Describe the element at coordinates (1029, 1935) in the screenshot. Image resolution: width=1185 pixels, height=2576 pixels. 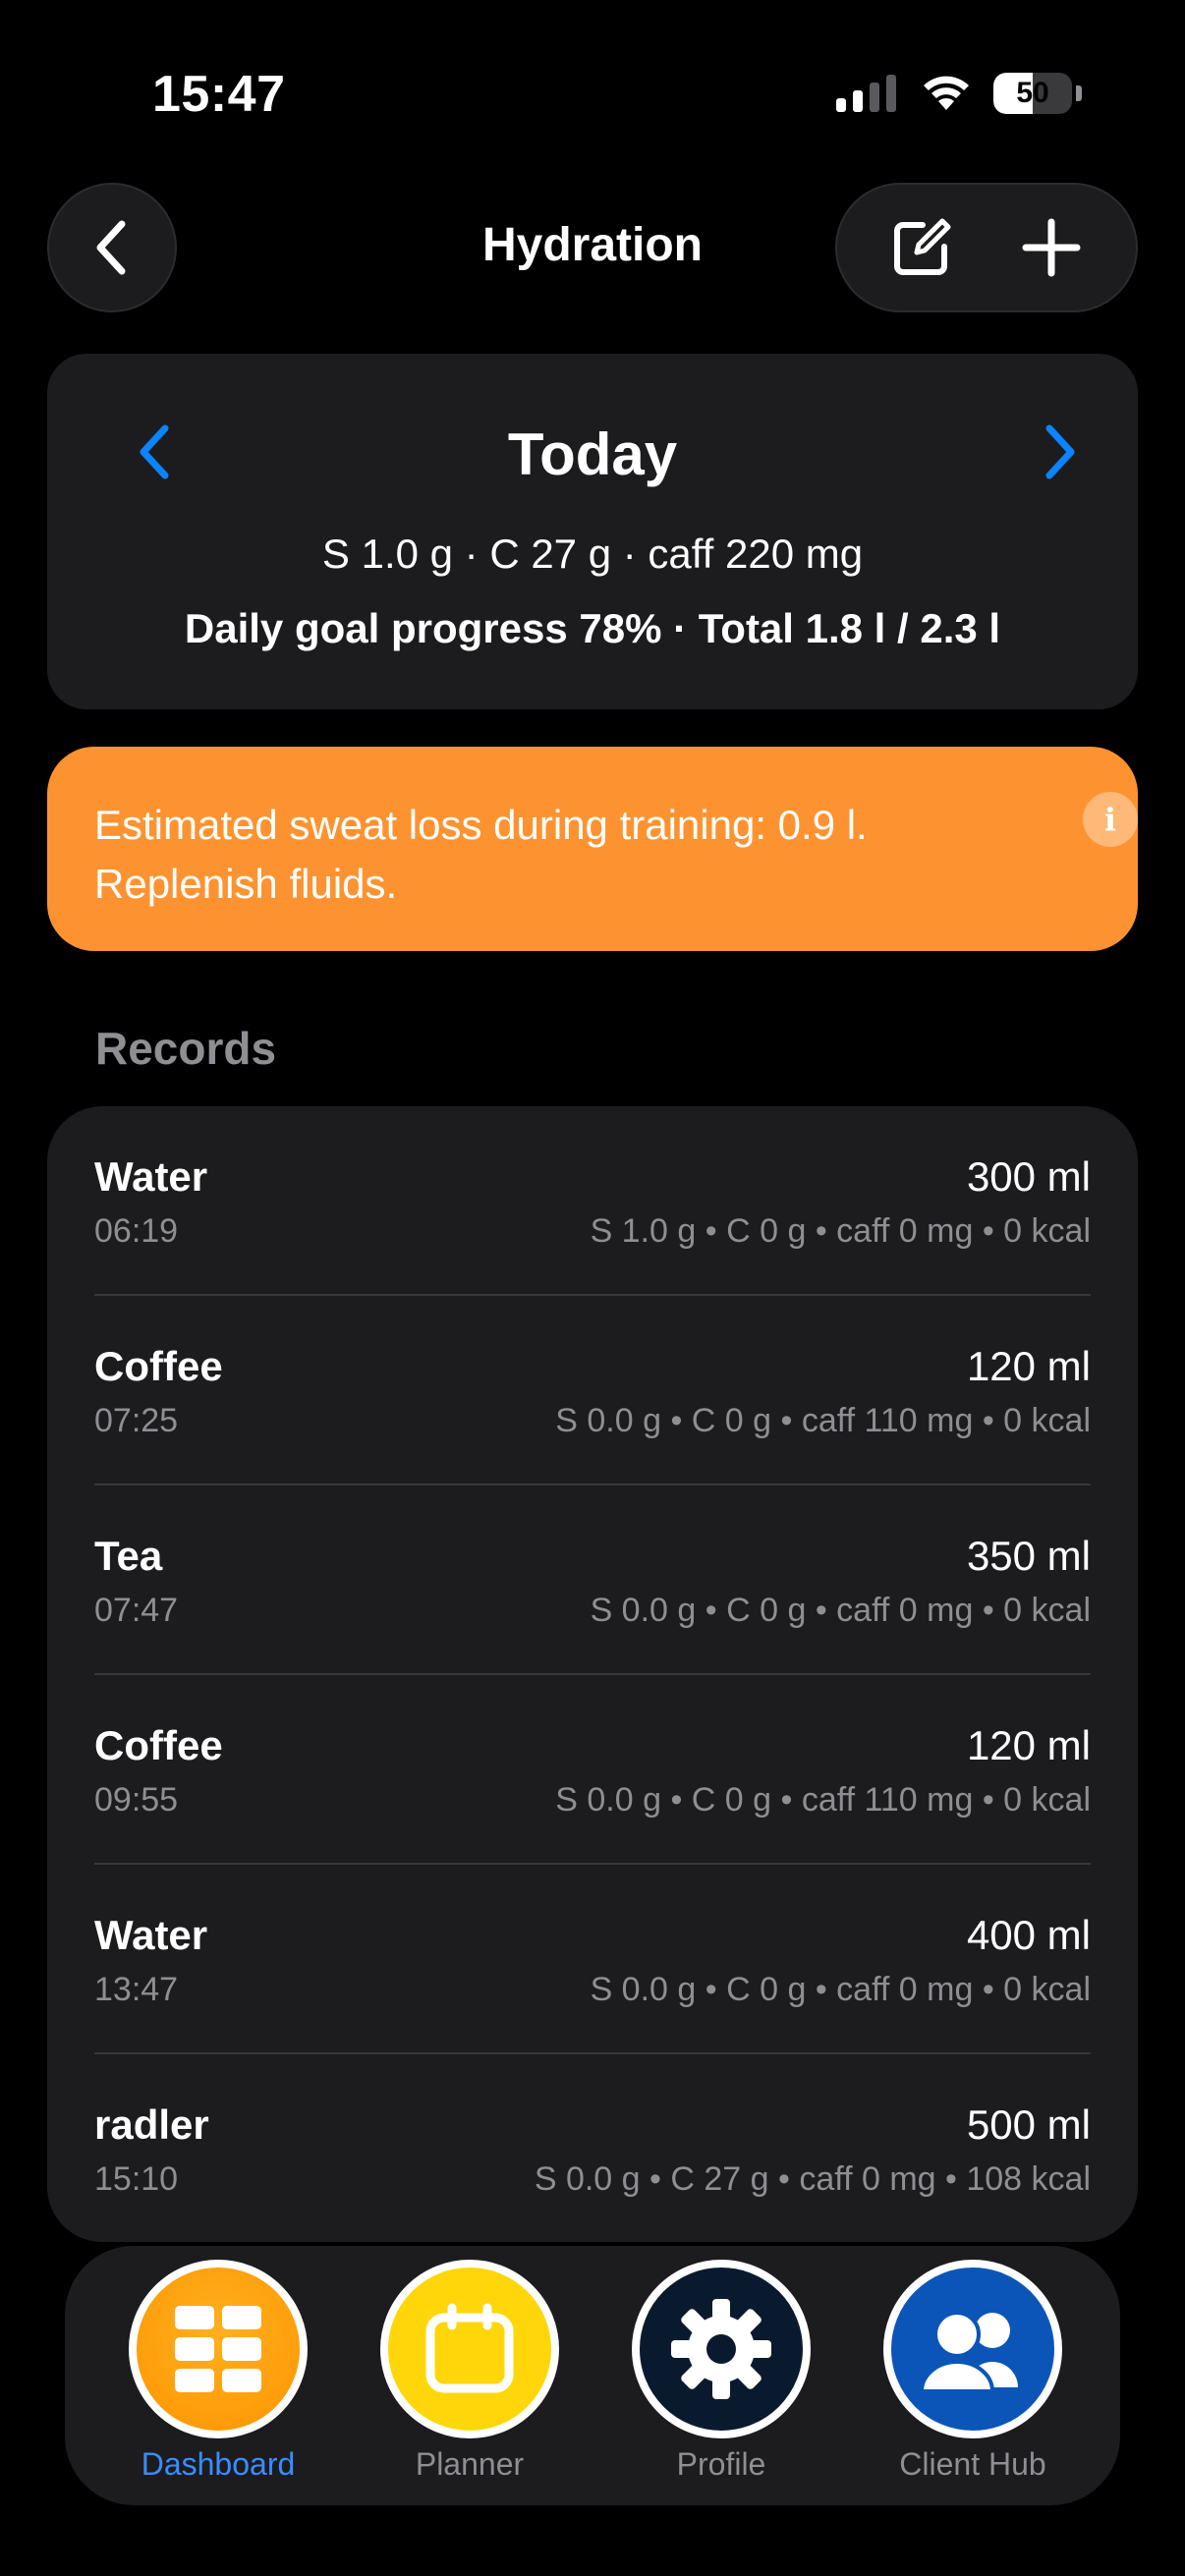
I see `record-amount: 400 ml` at that location.